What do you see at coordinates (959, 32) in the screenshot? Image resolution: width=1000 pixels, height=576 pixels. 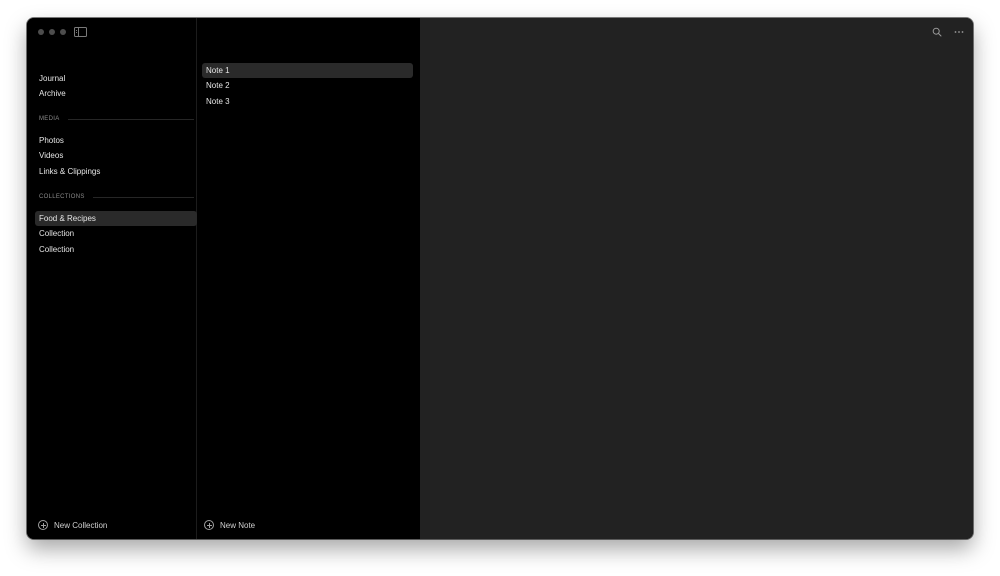 I see `more-icon` at bounding box center [959, 32].